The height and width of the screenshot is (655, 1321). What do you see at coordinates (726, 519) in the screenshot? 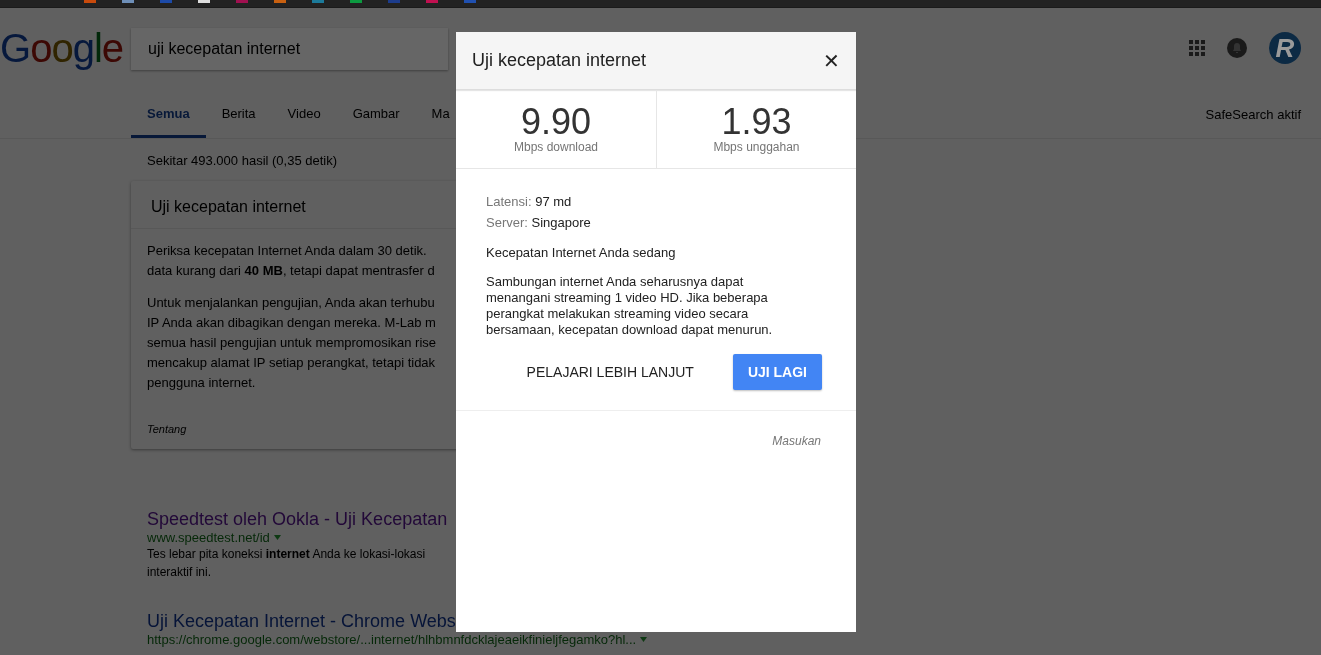
I see `result-title-link: Speedtest oleh Ookla - Uji Kecepatan` at bounding box center [726, 519].